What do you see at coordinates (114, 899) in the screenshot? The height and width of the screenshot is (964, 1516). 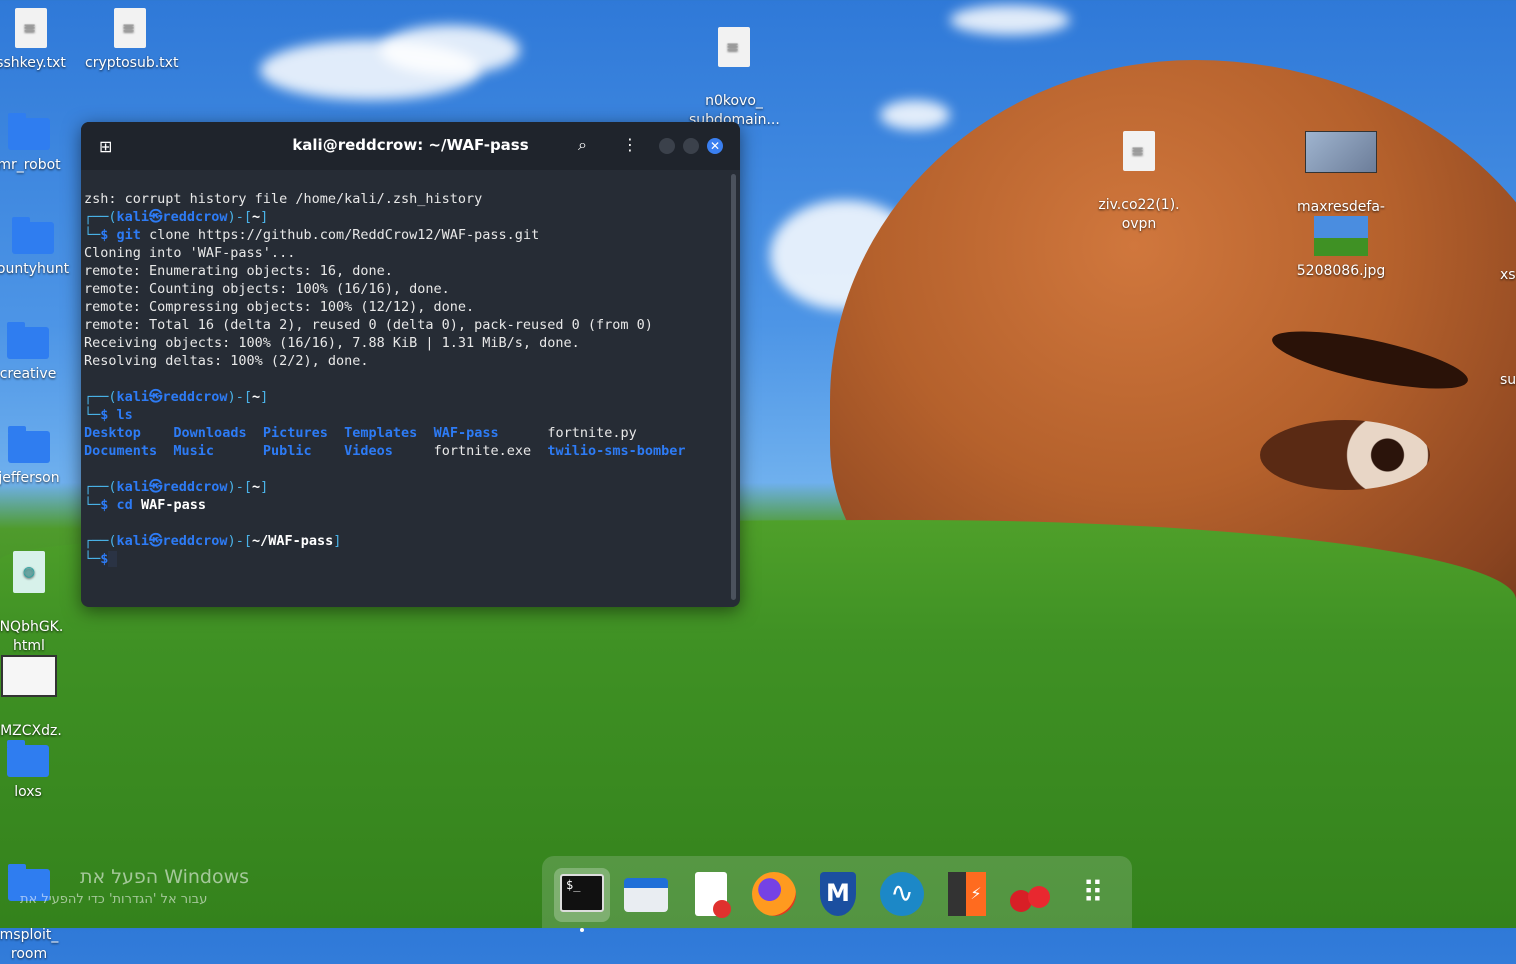 I see `activation-watermark-subtitle: עבור אל 'הגדרות' כדי להפעיל את` at bounding box center [114, 899].